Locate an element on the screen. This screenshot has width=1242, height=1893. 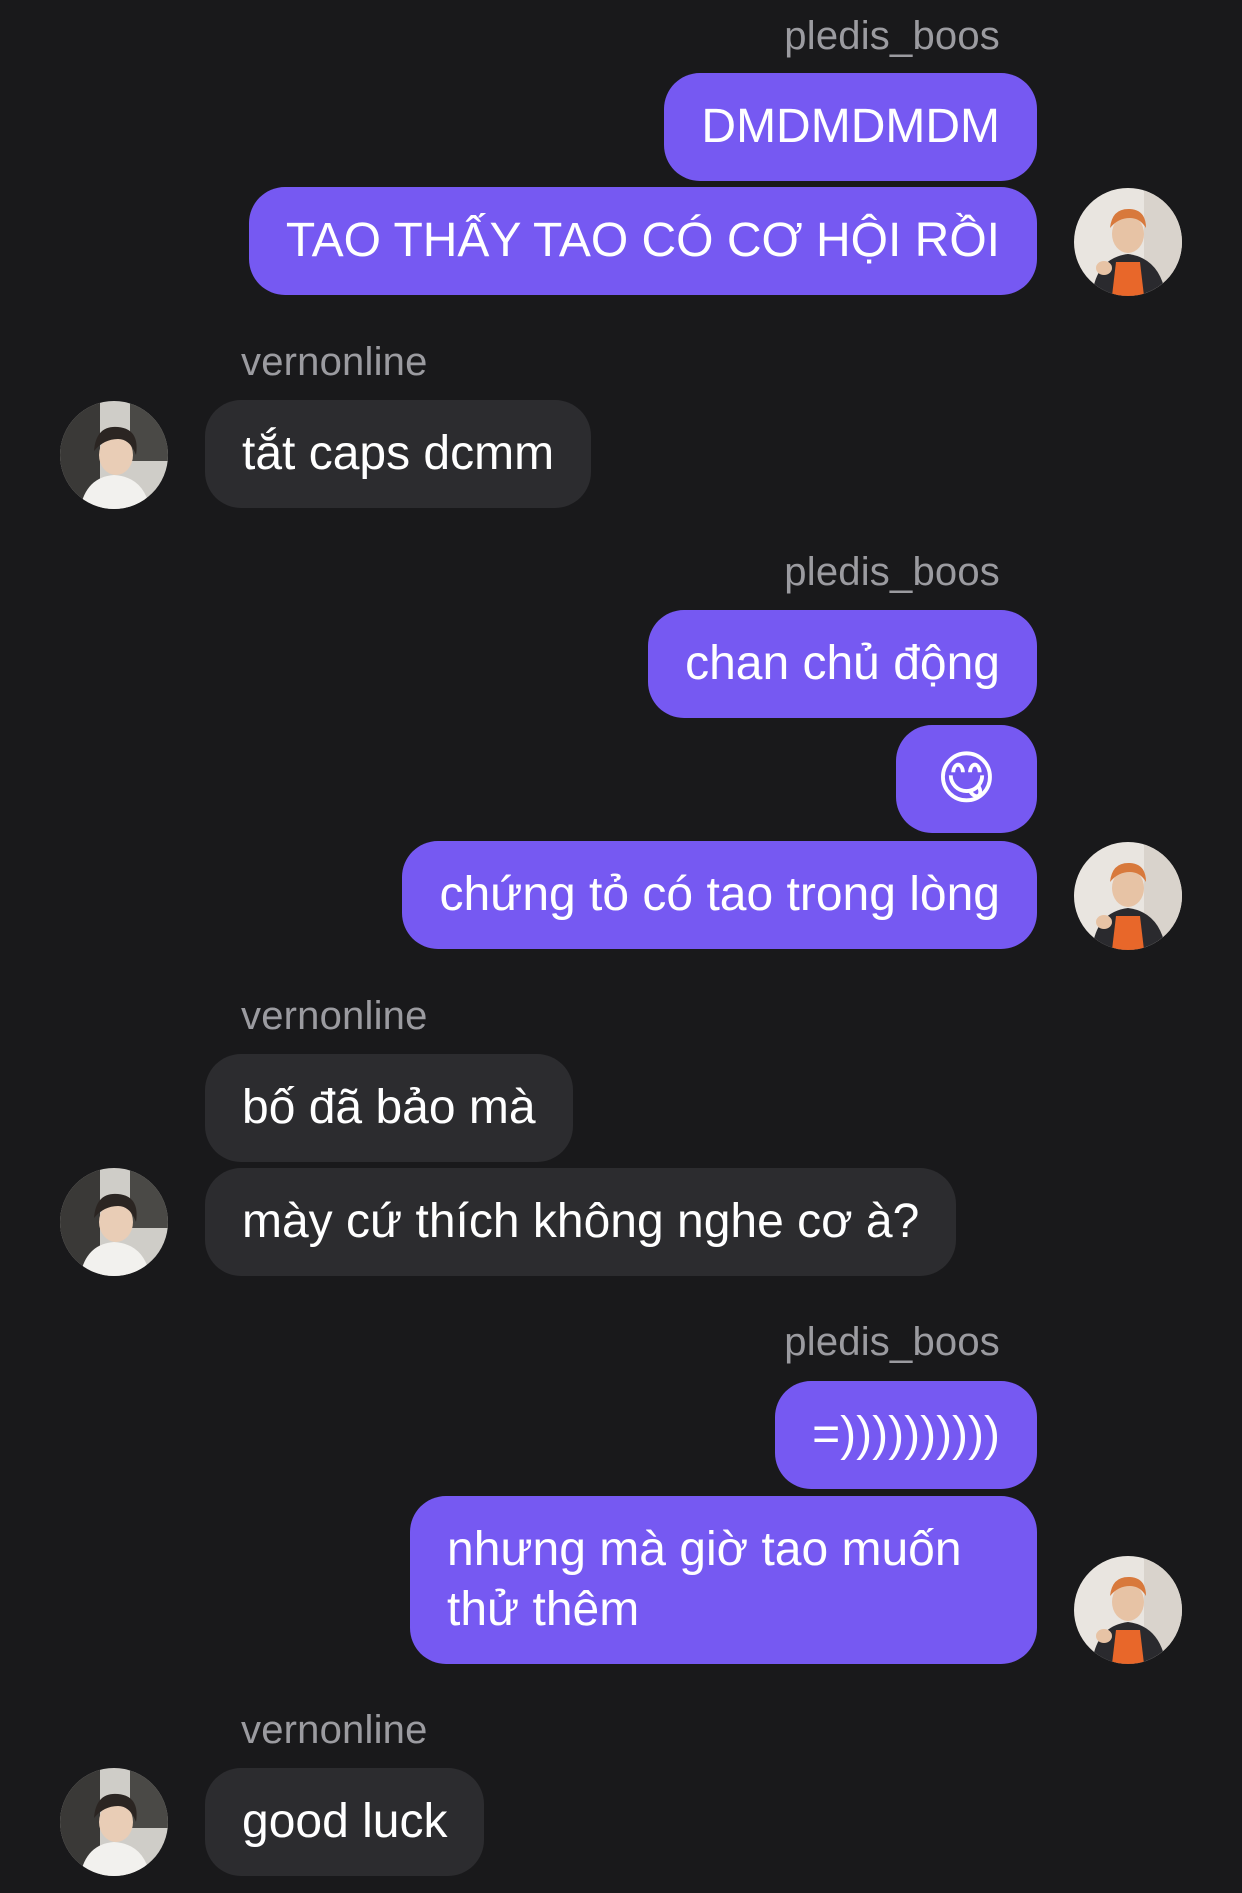
message-bubble-outgoing: 😋 is located at coordinates (966, 779).